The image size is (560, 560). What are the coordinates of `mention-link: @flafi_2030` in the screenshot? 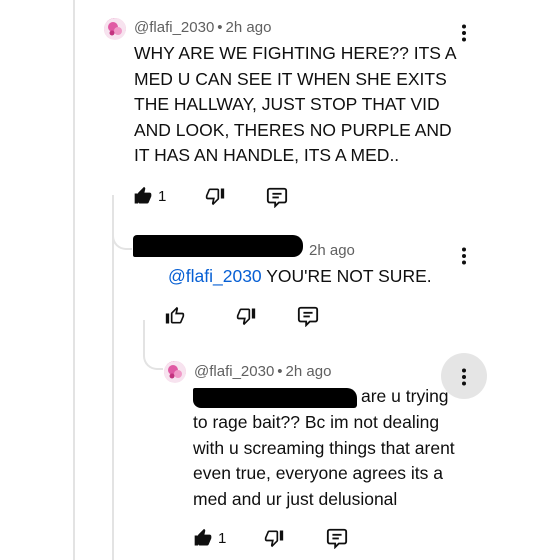 It's located at (215, 276).